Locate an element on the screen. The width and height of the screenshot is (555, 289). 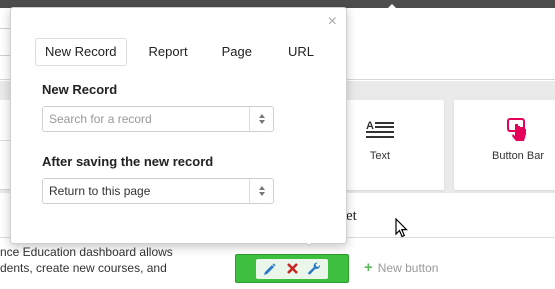
widget-button-bar-label: Button Bar is located at coordinates (518, 156).